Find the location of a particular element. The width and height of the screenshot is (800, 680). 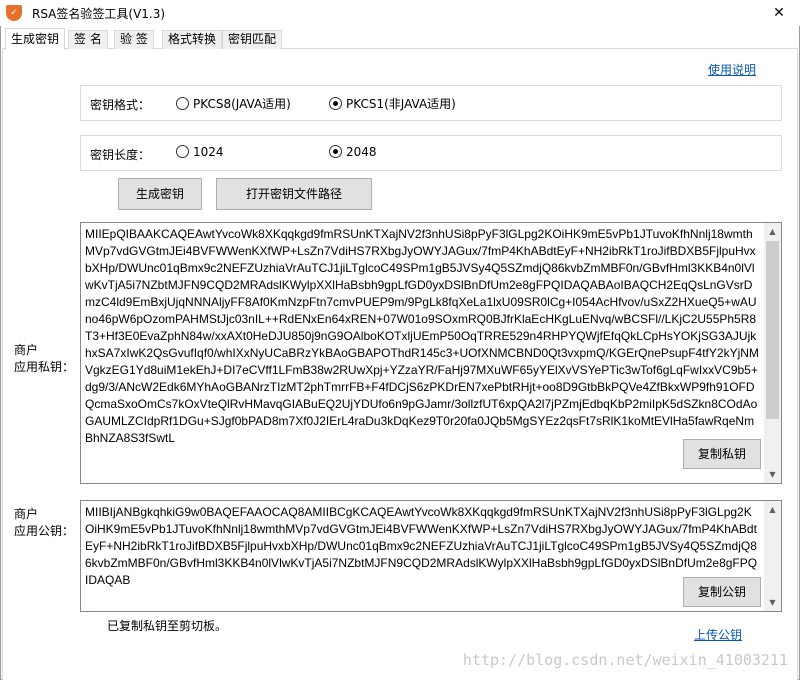

private-key-scrollbar: ▲ ▼ is located at coordinates (772, 353).